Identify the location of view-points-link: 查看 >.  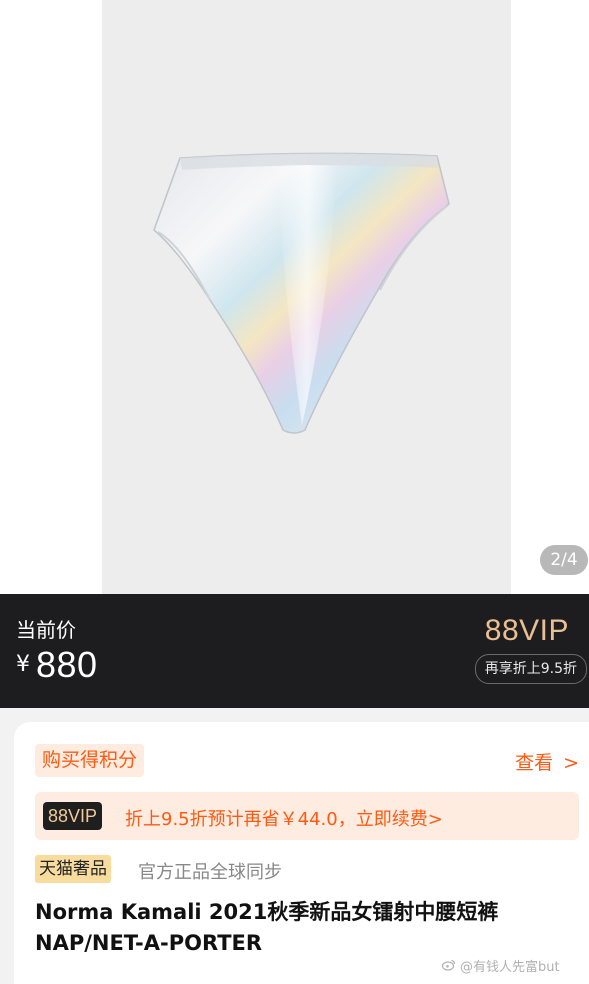
(547, 761).